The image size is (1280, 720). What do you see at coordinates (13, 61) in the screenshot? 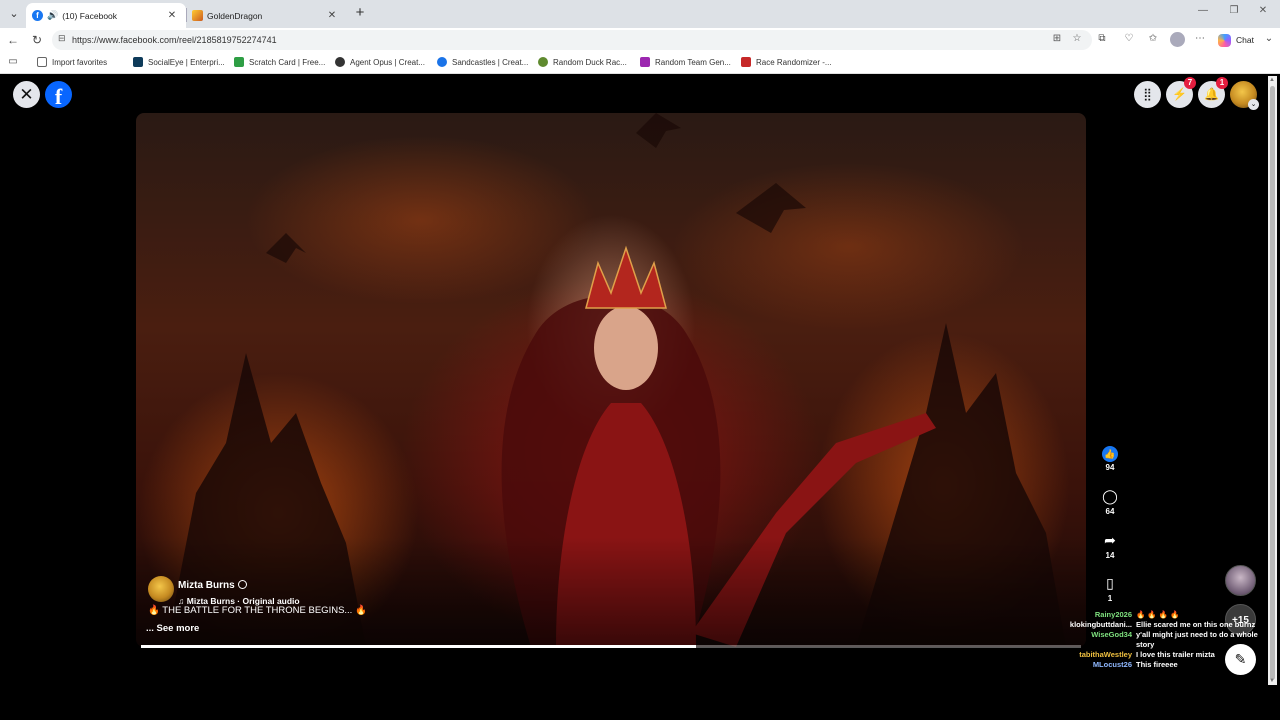
I see `tab-actions-icon: ▭` at bounding box center [13, 61].